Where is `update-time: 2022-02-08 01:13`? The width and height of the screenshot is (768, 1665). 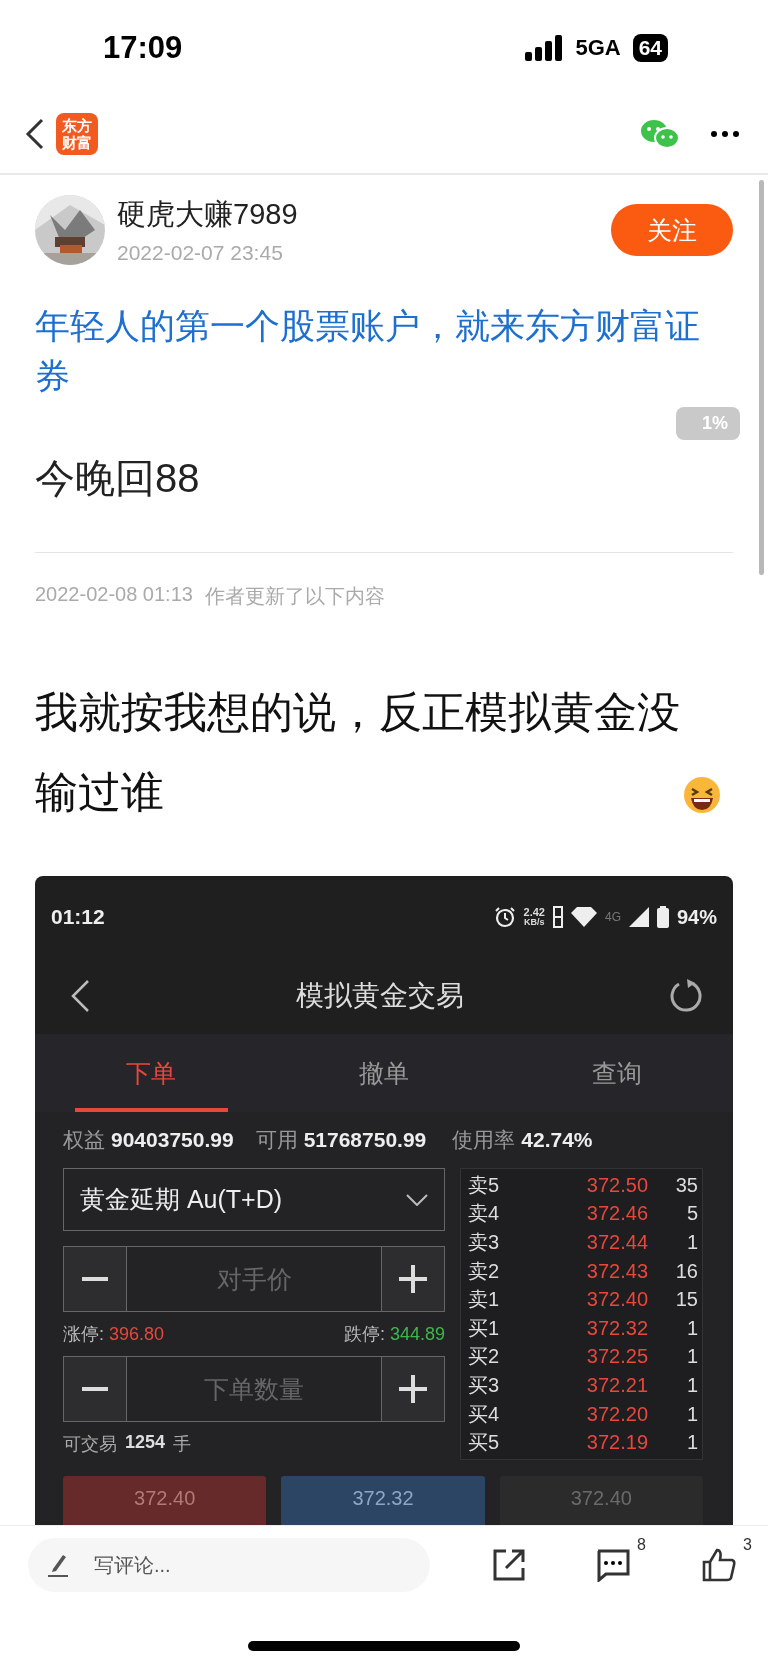 update-time: 2022-02-08 01:13 is located at coordinates (114, 595).